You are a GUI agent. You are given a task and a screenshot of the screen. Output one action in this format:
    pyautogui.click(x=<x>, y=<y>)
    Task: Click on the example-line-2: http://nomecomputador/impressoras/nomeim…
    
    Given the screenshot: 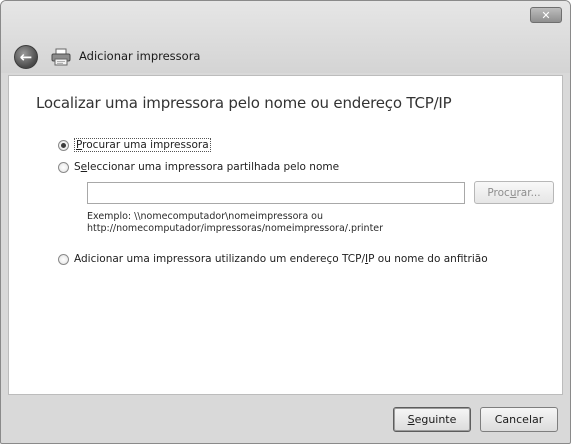 What is the action you would take?
    pyautogui.click(x=235, y=228)
    